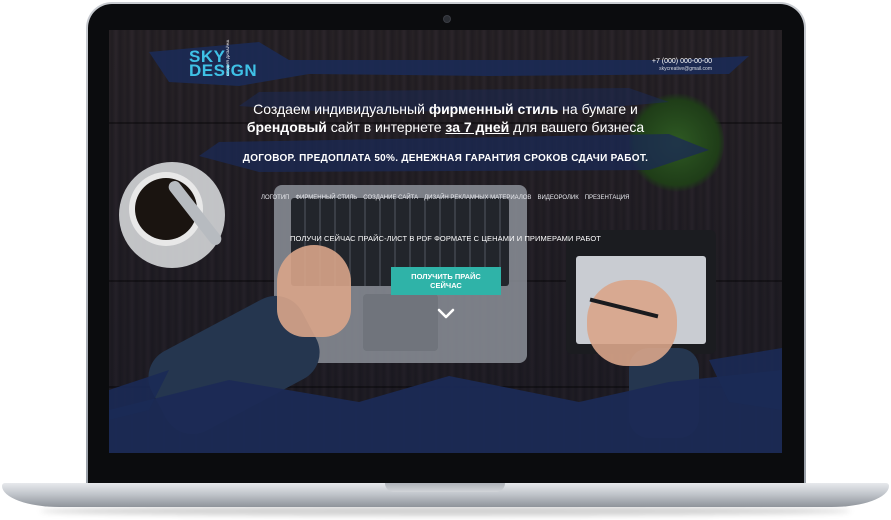 This screenshot has width=891, height=520. What do you see at coordinates (493, 109) in the screenshot?
I see `hero-text-bold: фирменный стиль` at bounding box center [493, 109].